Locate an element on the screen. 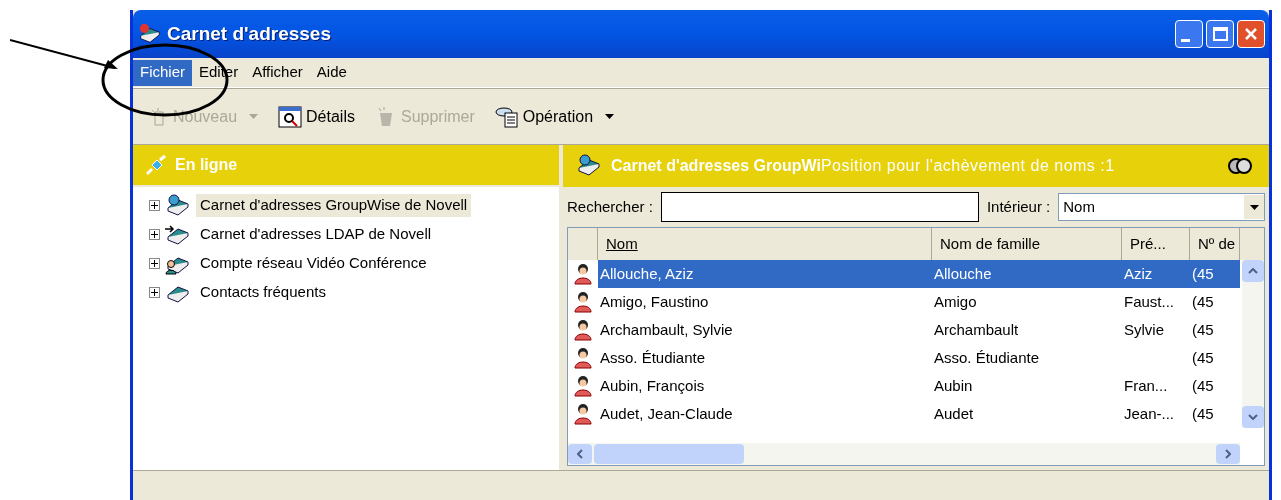 This screenshot has width=1281, height=500. search-field is located at coordinates (819, 207).